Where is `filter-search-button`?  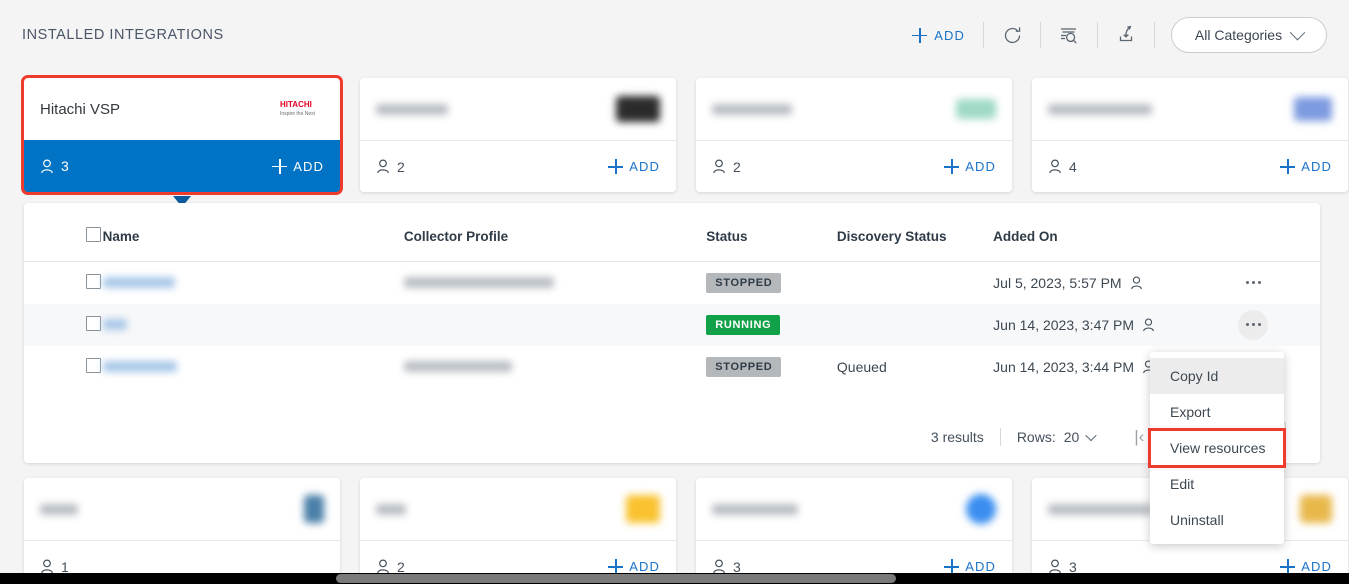 filter-search-button is located at coordinates (1069, 35).